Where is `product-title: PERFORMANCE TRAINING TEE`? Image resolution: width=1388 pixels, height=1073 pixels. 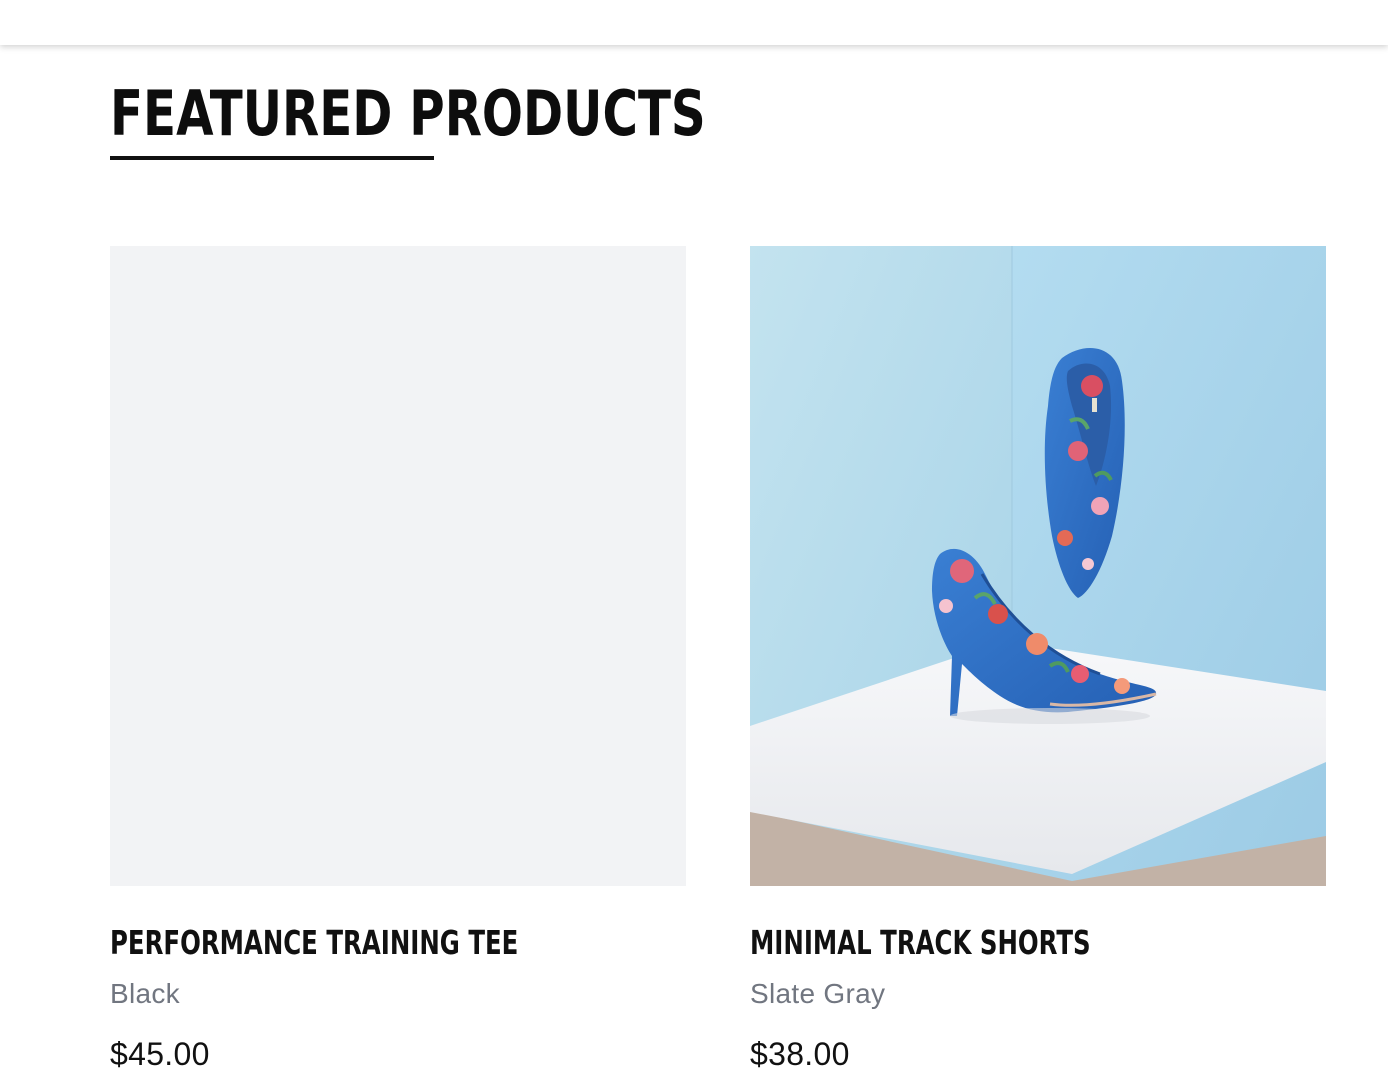 product-title: PERFORMANCE TRAINING TEE is located at coordinates (314, 943).